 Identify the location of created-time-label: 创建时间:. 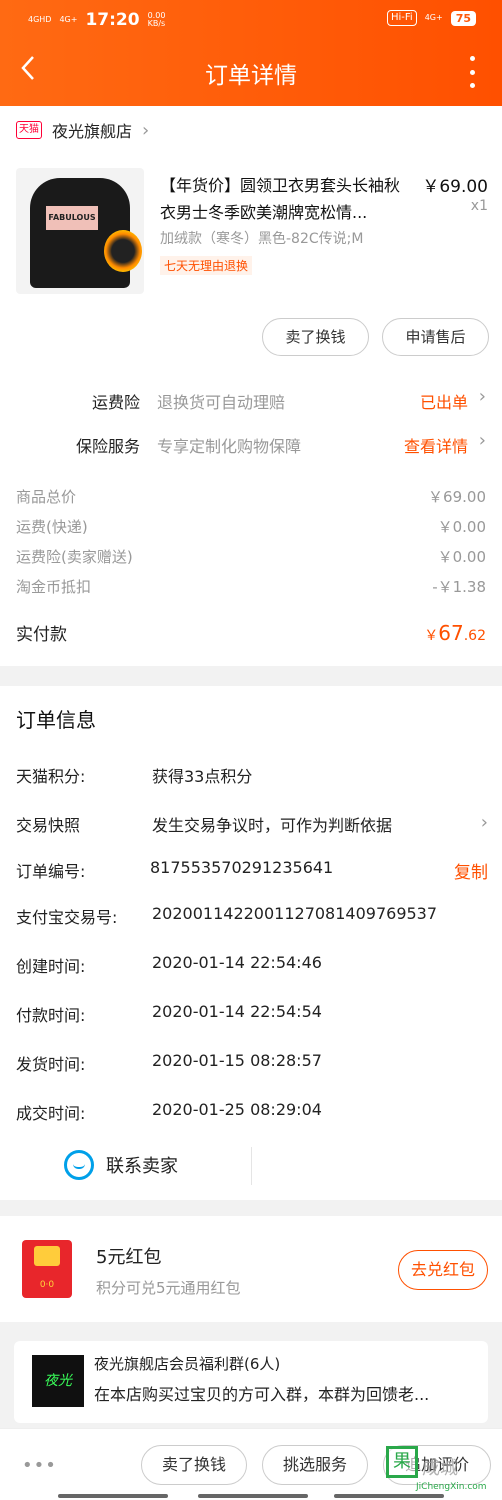
(51, 966).